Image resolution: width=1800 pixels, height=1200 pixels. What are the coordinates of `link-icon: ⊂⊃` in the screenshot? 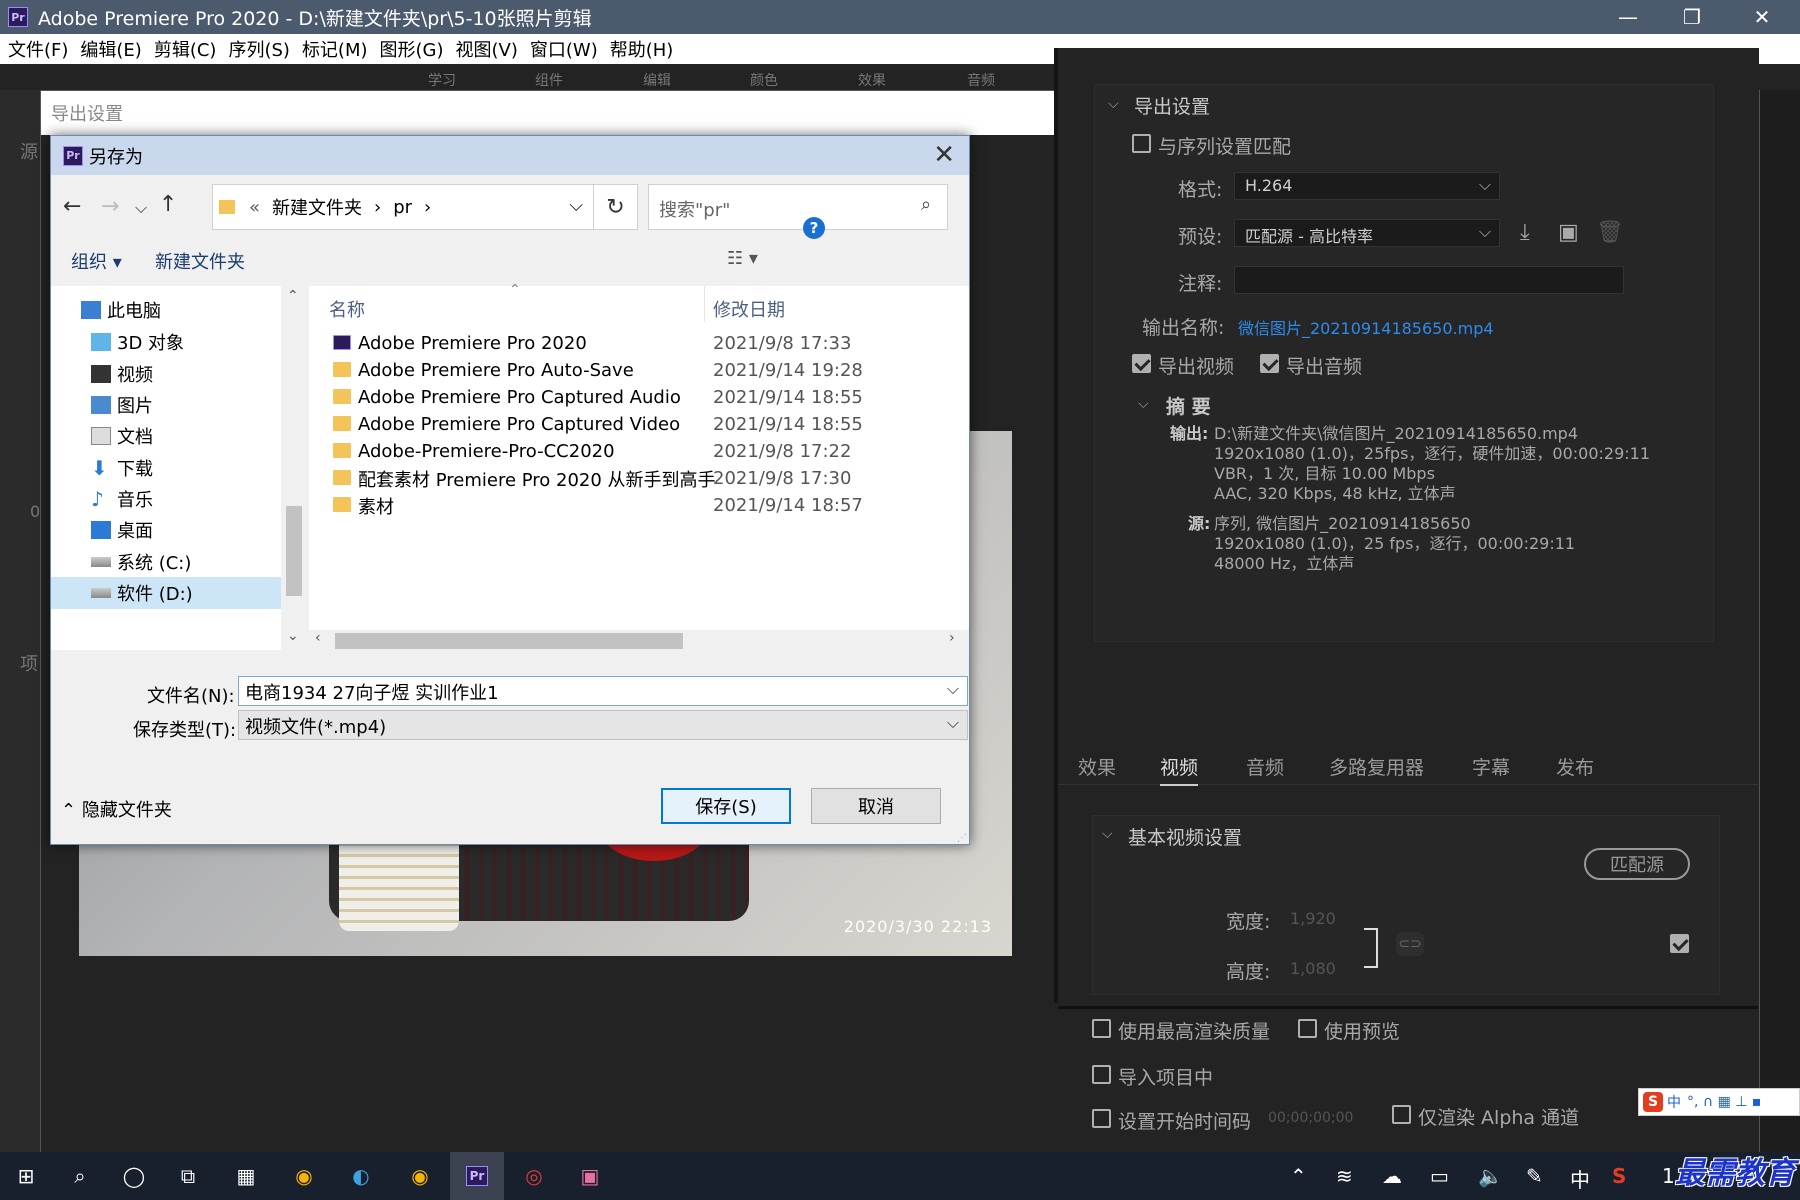 It's located at (1410, 944).